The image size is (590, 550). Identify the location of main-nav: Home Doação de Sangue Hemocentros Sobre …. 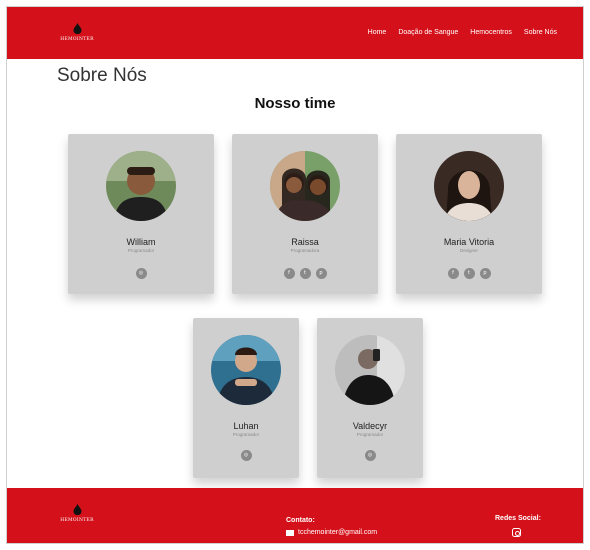
(462, 32).